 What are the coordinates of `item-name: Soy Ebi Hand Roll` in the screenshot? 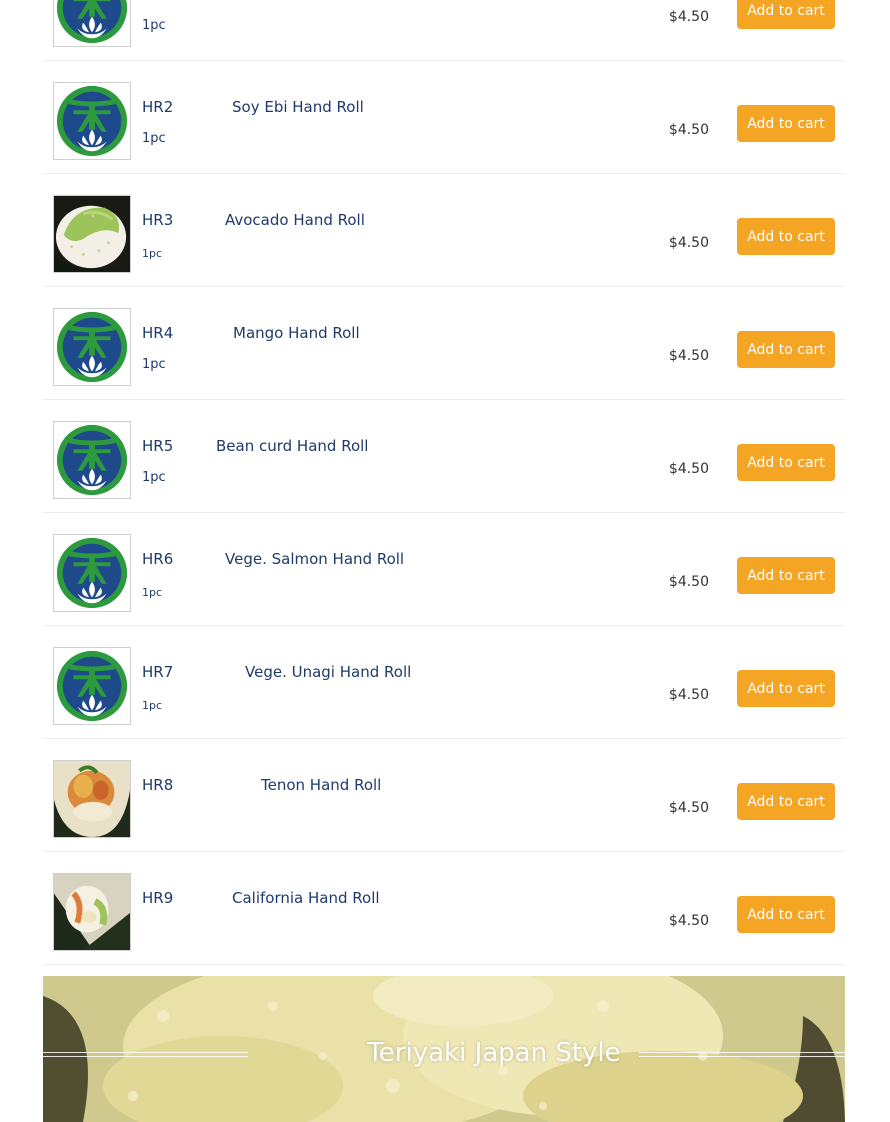 It's located at (298, 107).